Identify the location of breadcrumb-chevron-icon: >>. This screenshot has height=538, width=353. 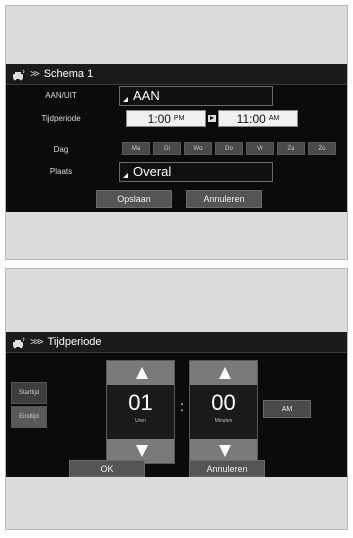
(35, 74).